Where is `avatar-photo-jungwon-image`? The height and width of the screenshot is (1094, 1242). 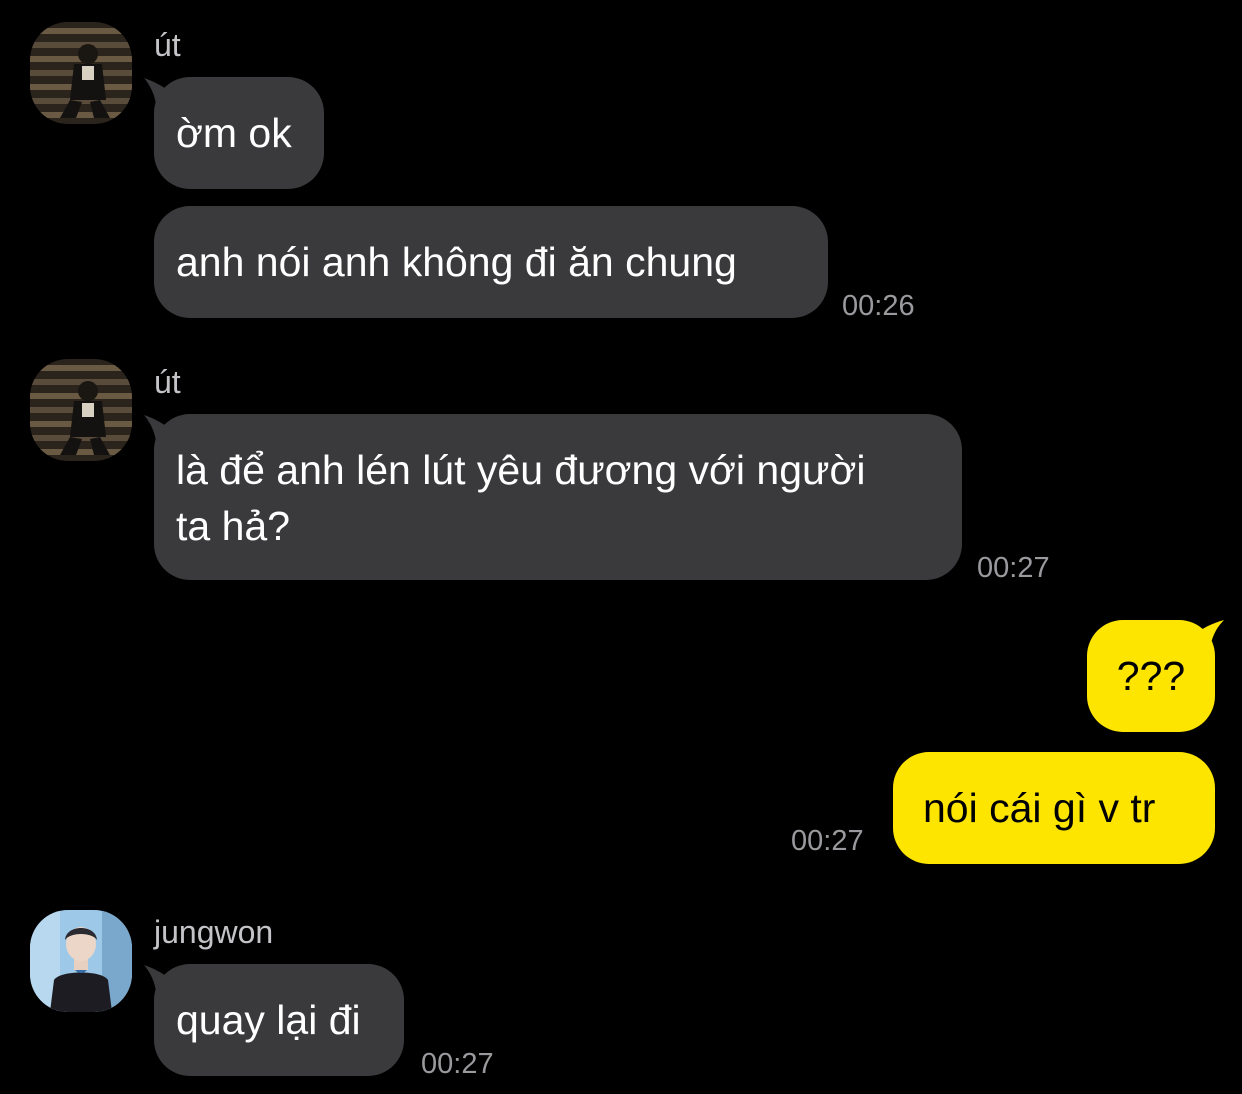 avatar-photo-jungwon-image is located at coordinates (81, 961).